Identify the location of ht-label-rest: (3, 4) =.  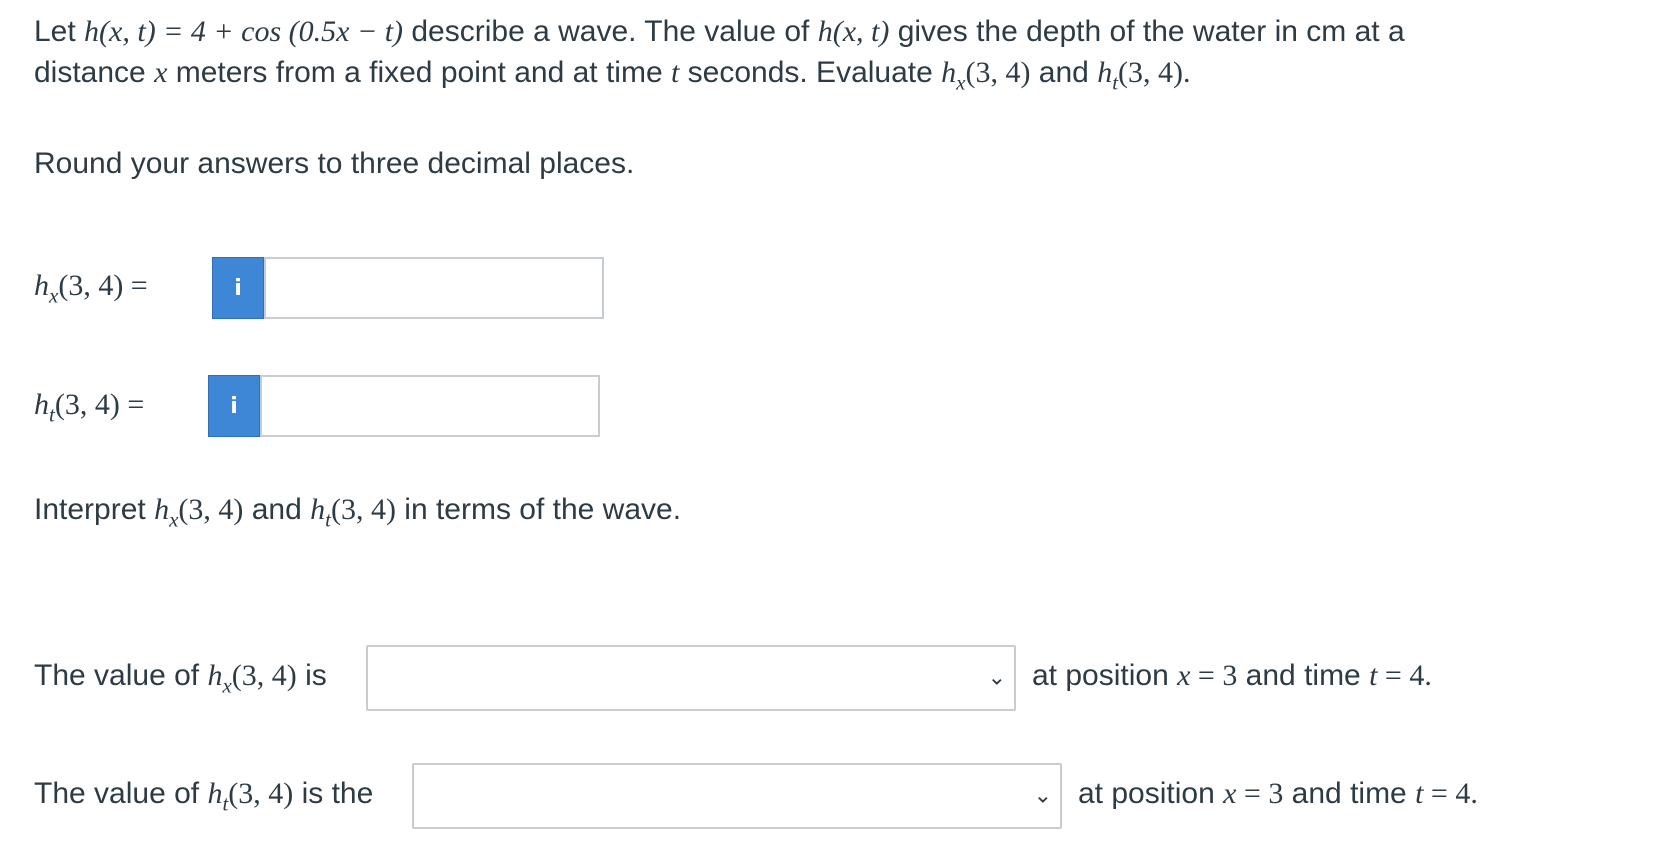
(99, 404).